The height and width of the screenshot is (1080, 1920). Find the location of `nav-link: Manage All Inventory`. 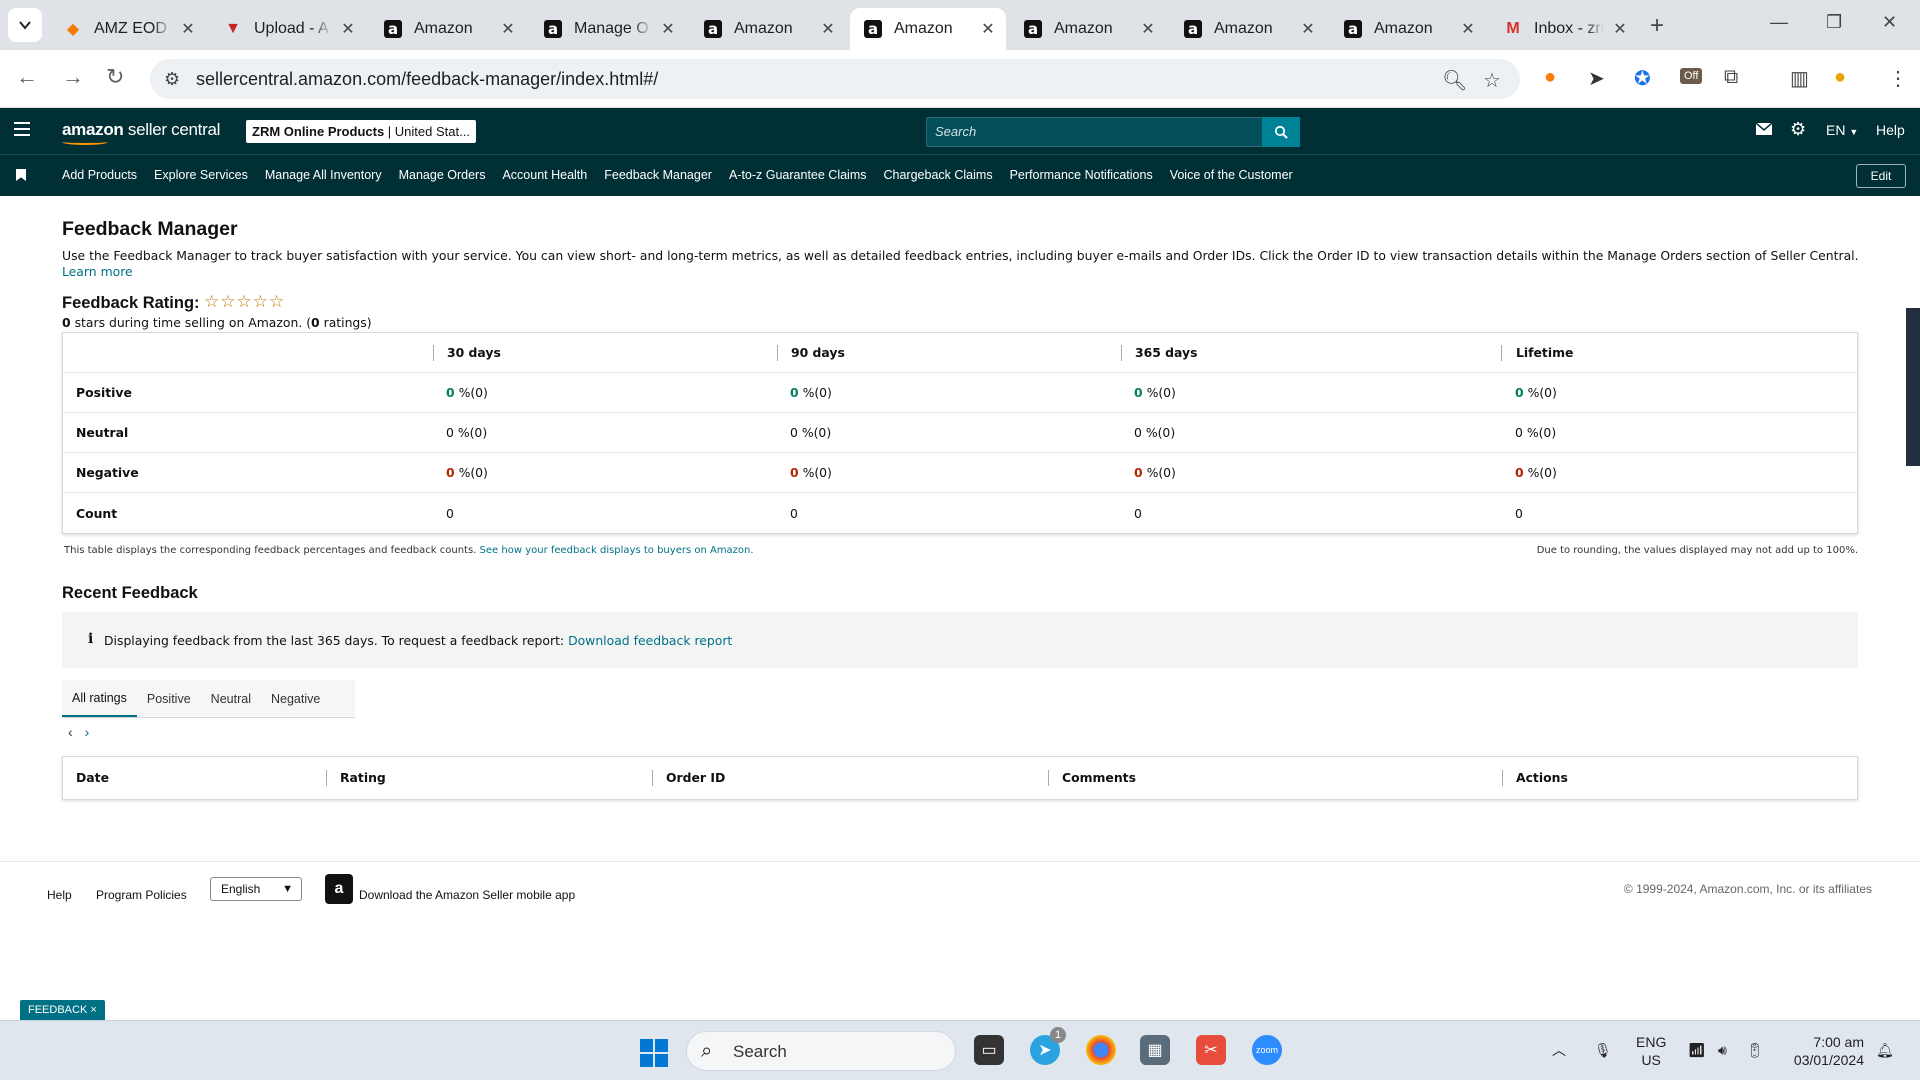

nav-link: Manage All Inventory is located at coordinates (323, 175).